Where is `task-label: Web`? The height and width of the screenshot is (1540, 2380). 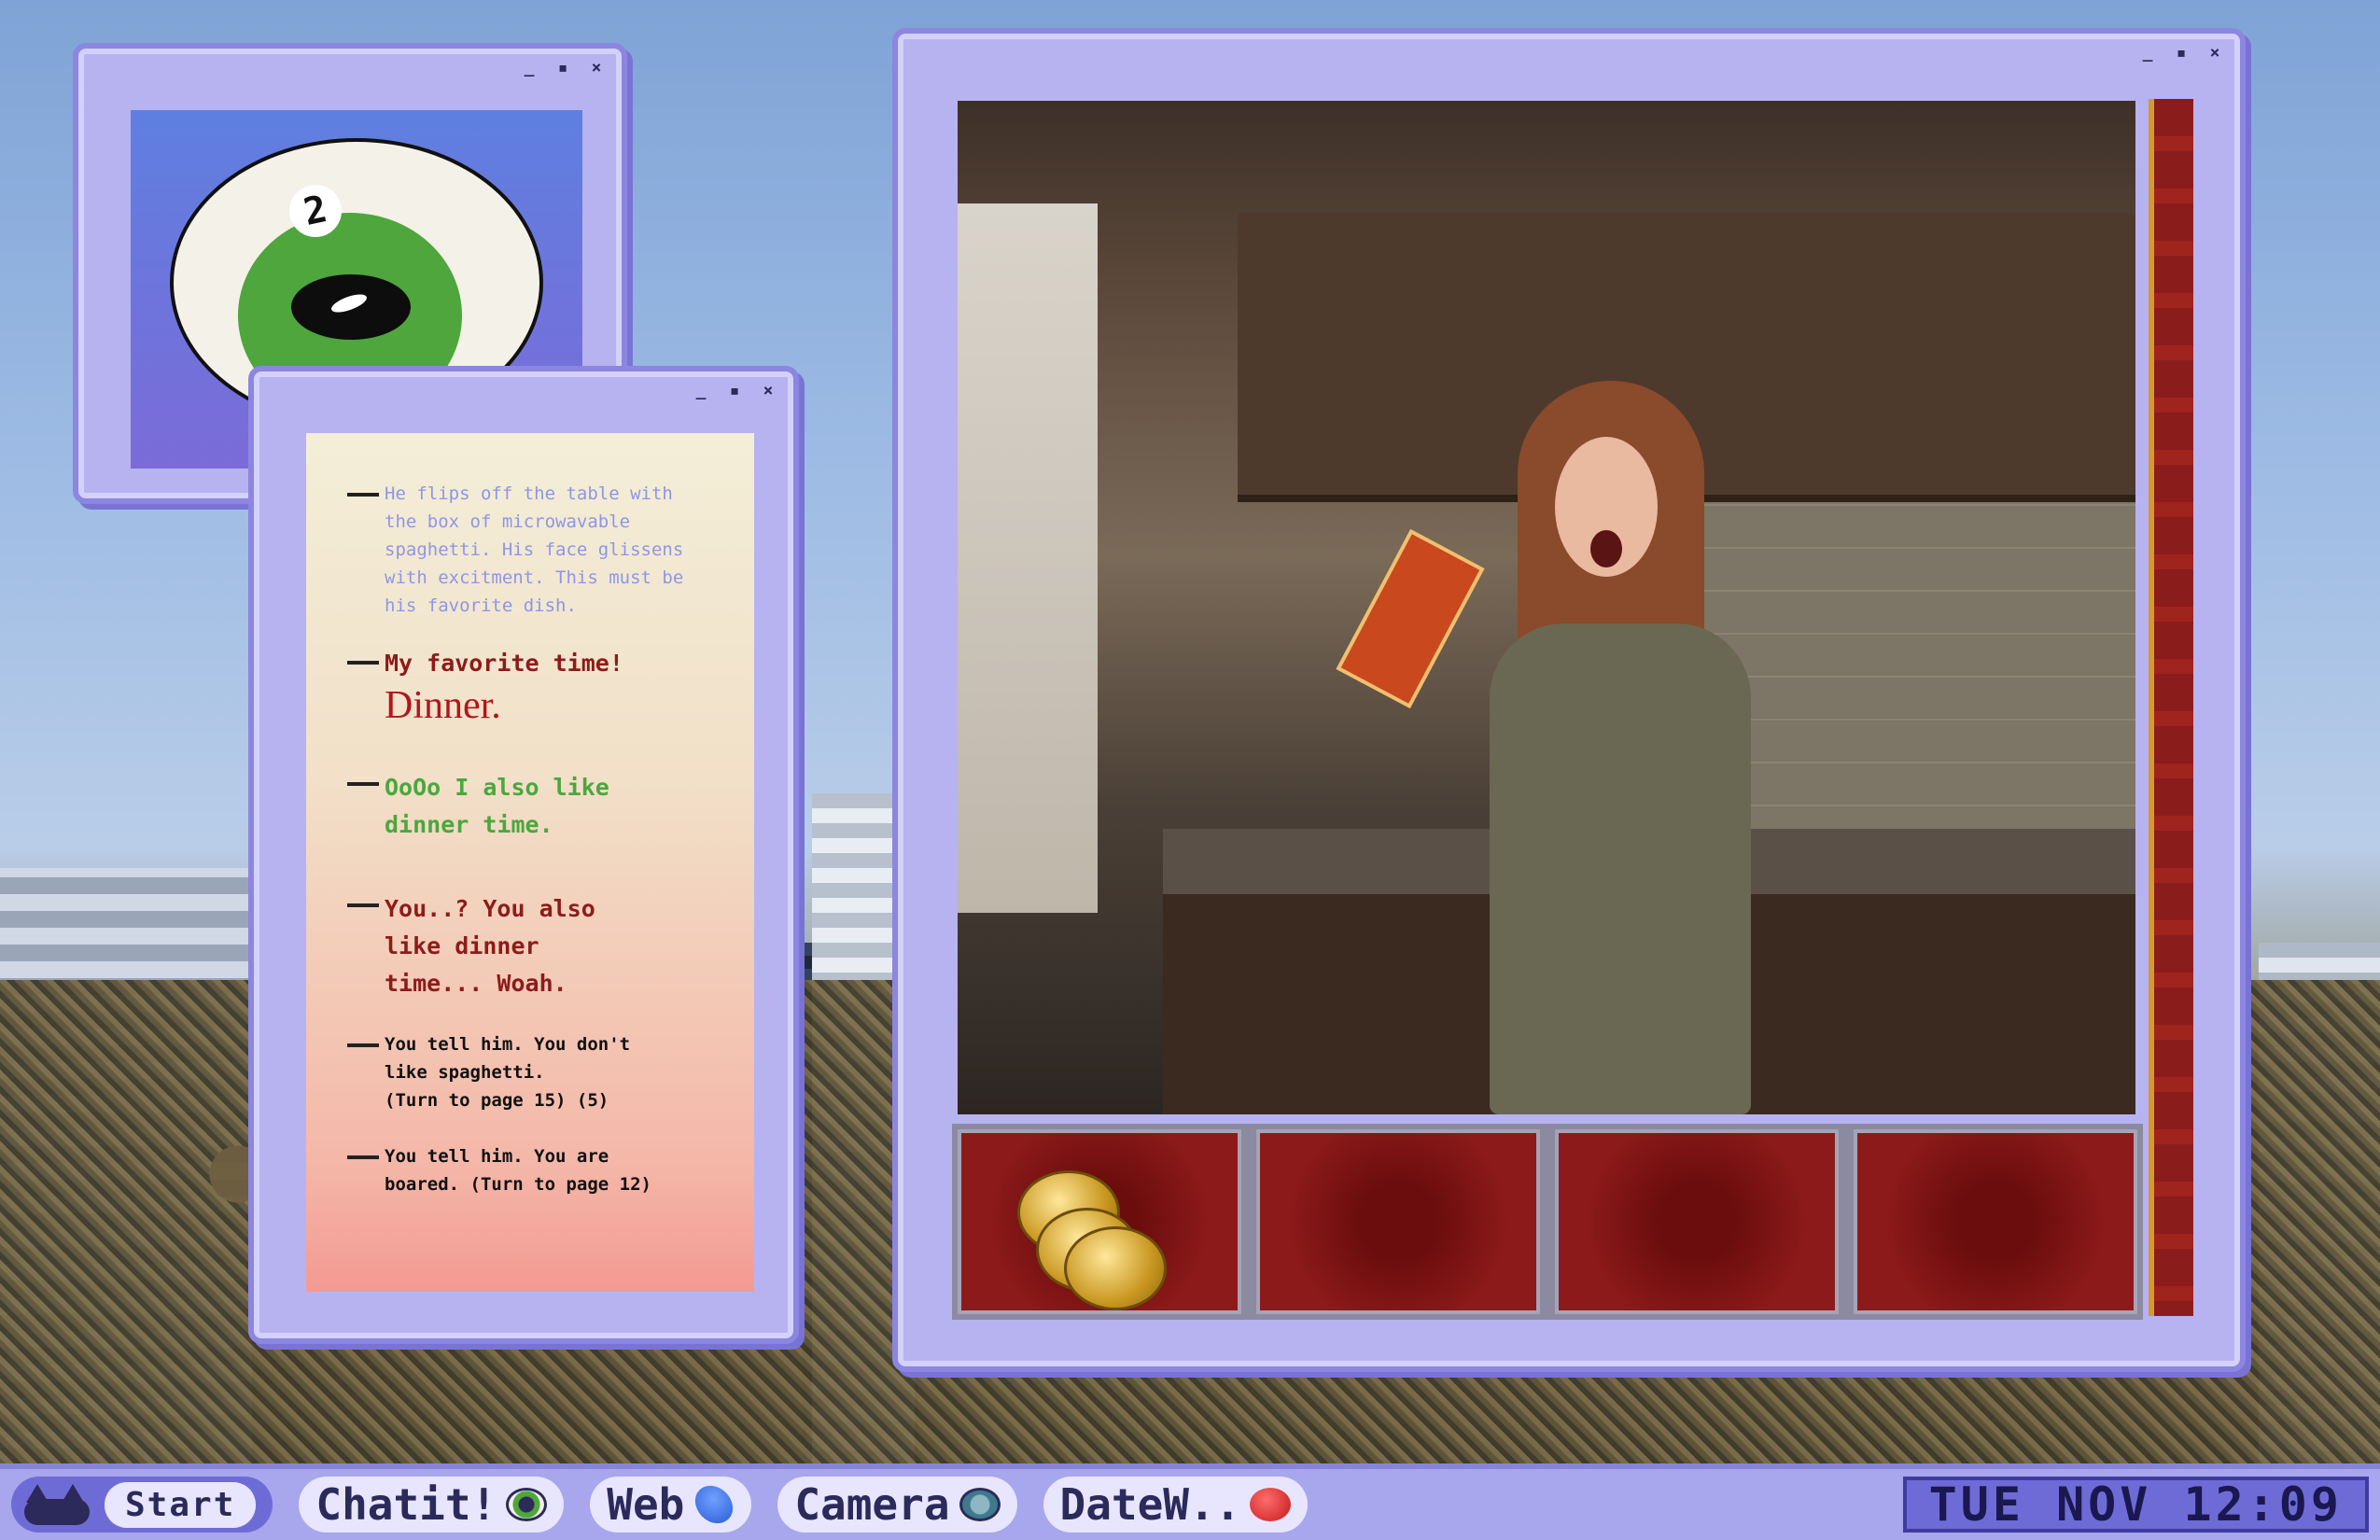
task-label: Web is located at coordinates (646, 1504).